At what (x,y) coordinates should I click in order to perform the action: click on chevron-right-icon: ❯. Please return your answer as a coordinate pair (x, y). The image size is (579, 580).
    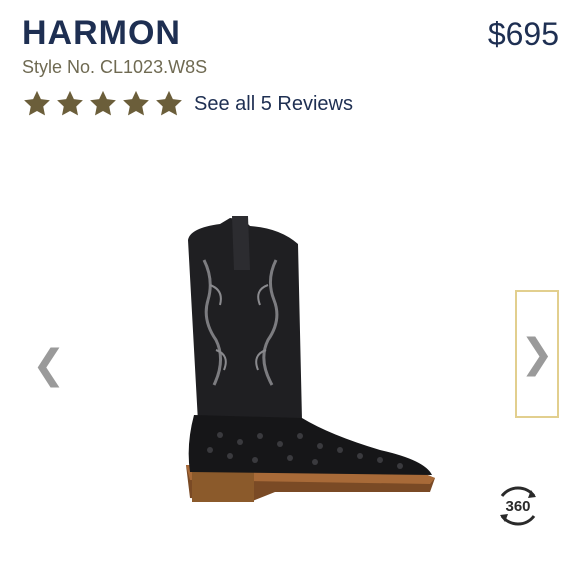
    Looking at the image, I should click on (537, 354).